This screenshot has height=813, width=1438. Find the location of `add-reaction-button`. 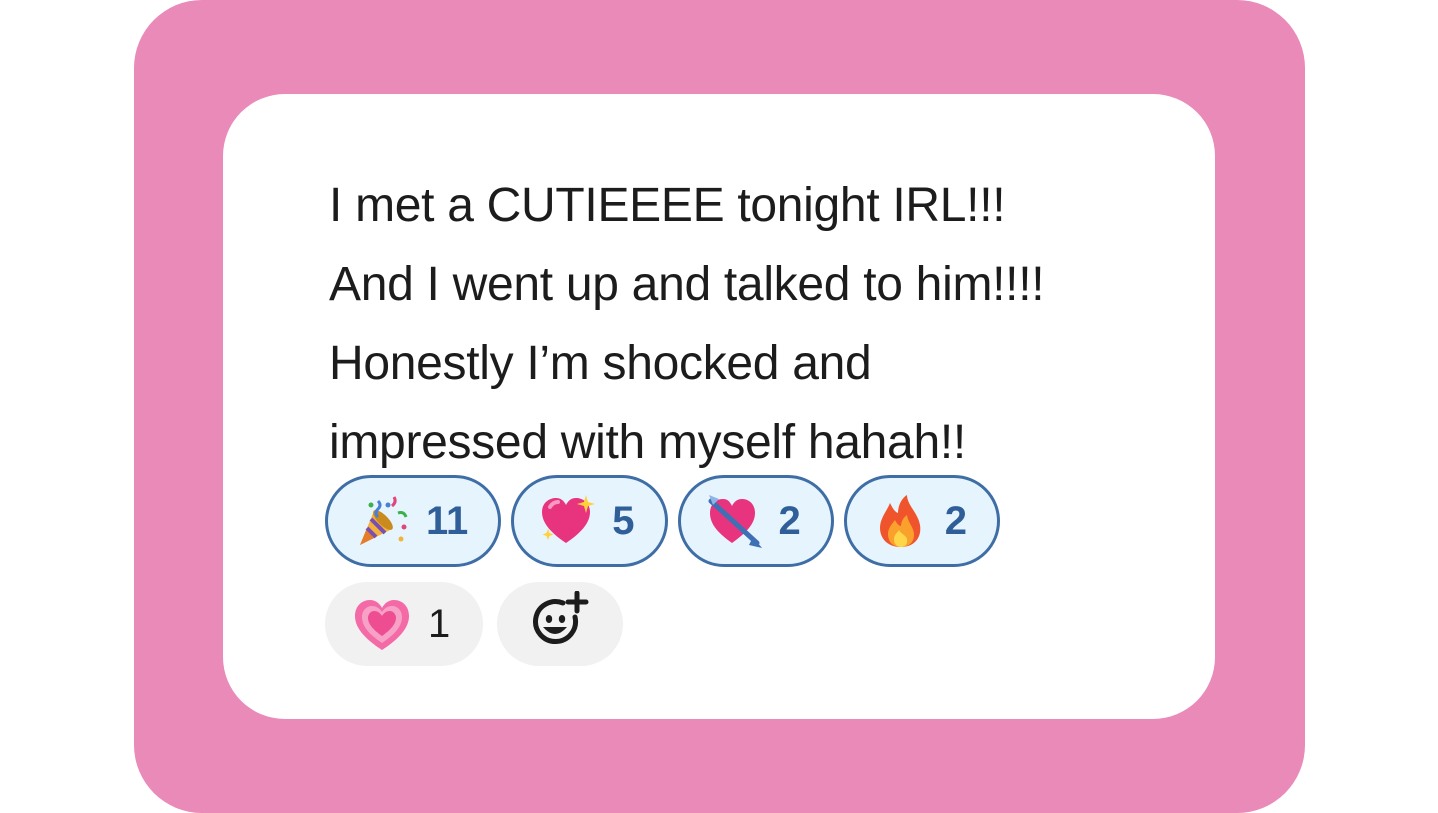

add-reaction-button is located at coordinates (560, 624).